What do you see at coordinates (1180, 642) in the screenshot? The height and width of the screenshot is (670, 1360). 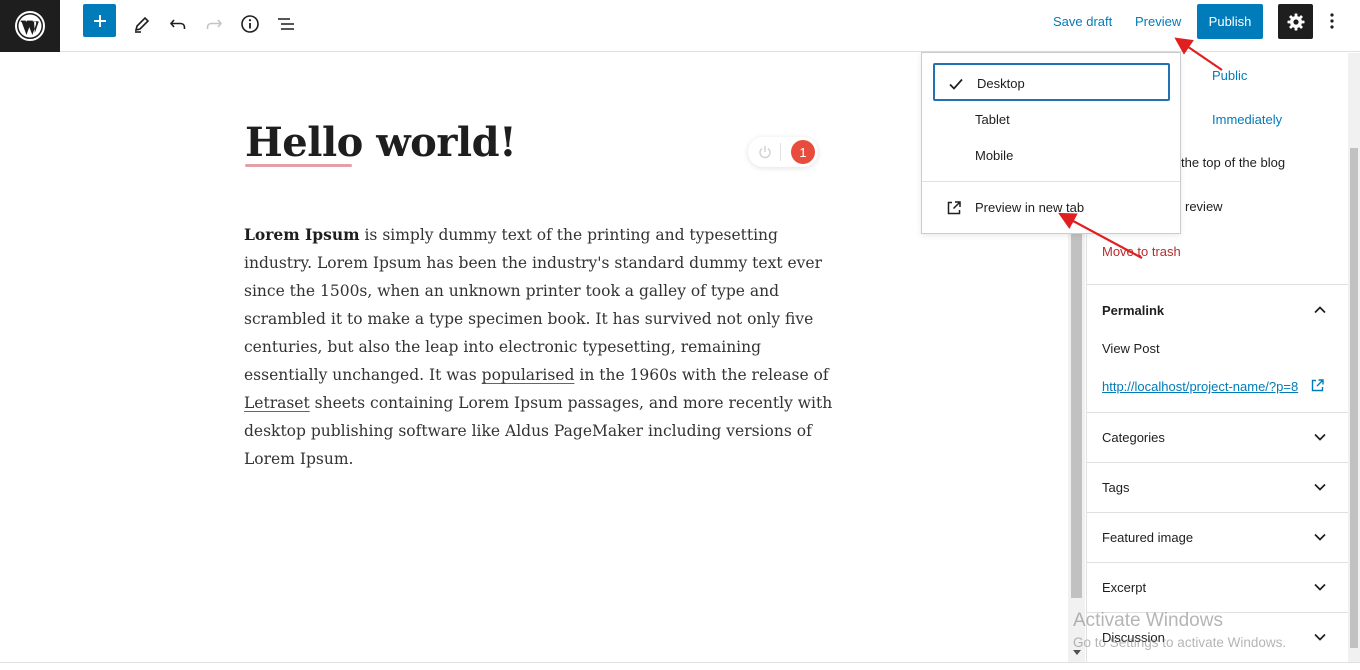 I see `activate-windows-subtitle: Go to Settings to activate Windows.` at bounding box center [1180, 642].